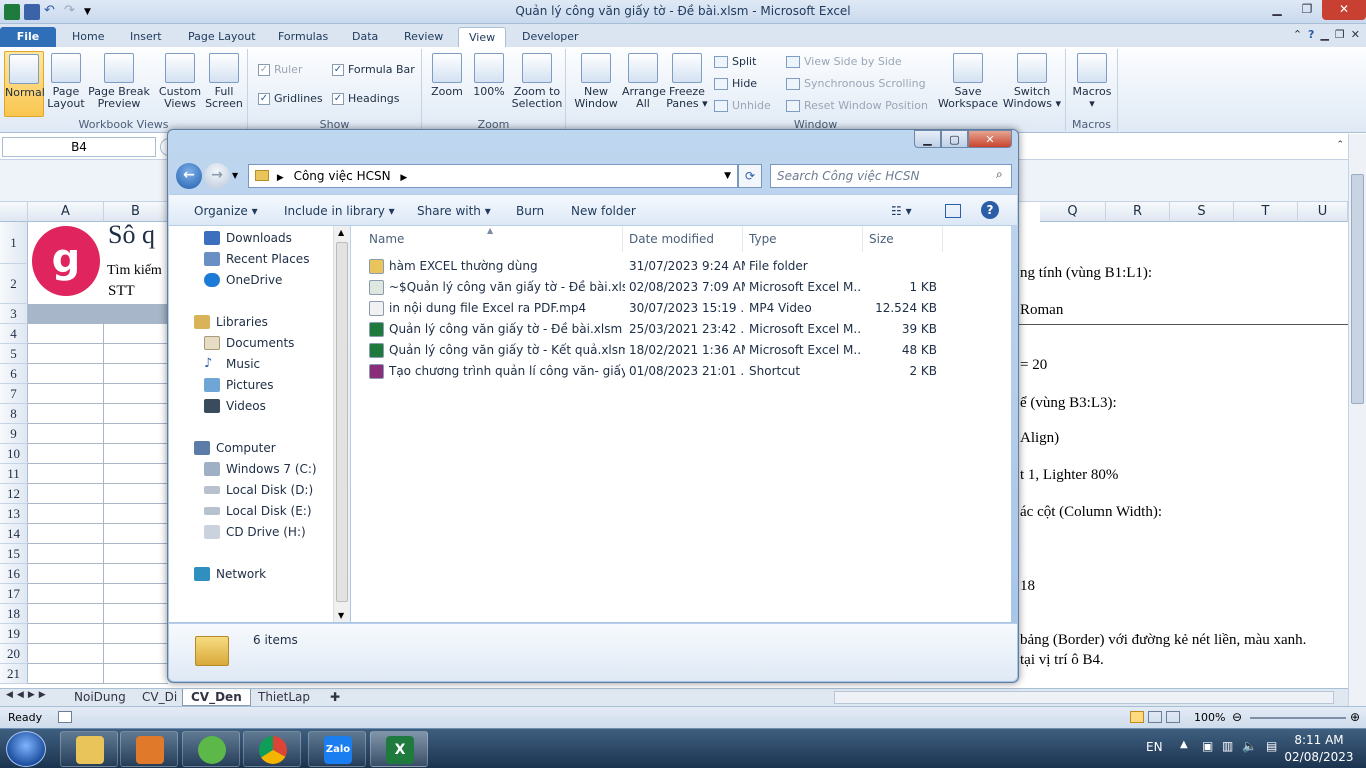 The width and height of the screenshot is (1366, 768). Describe the element at coordinates (927, 139) in the screenshot. I see `explorer-minimize-icon: ▁` at that location.